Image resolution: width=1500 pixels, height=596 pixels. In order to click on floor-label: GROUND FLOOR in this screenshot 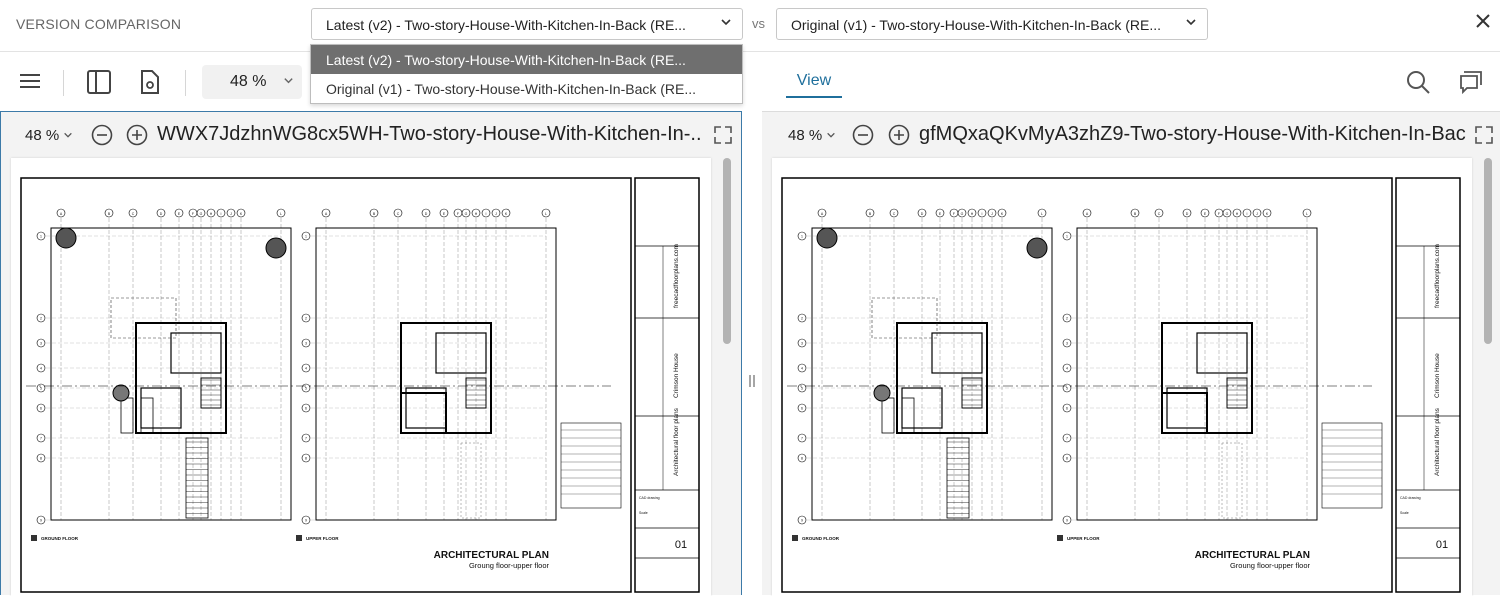, I will do `click(821, 538)`.